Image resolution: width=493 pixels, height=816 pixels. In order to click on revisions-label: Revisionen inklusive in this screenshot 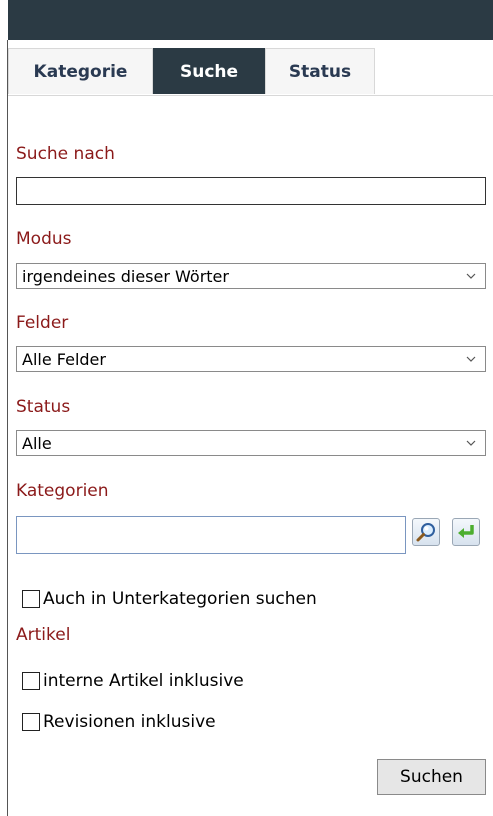, I will do `click(129, 722)`.